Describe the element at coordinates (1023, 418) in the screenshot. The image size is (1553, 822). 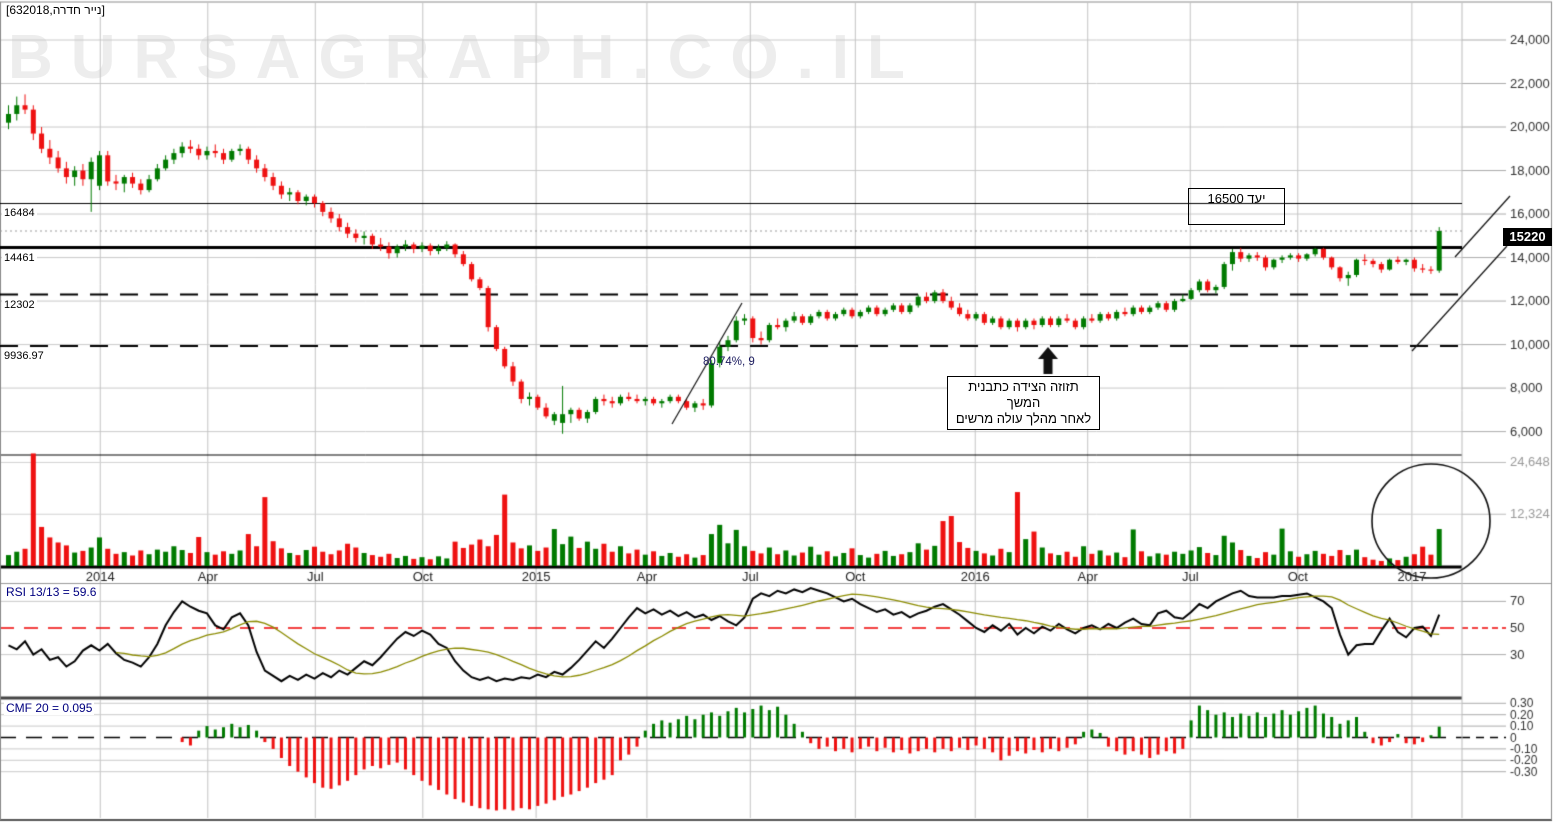
I see `pattern-annotation-line: לאחר מהלך עולה מרשים` at that location.